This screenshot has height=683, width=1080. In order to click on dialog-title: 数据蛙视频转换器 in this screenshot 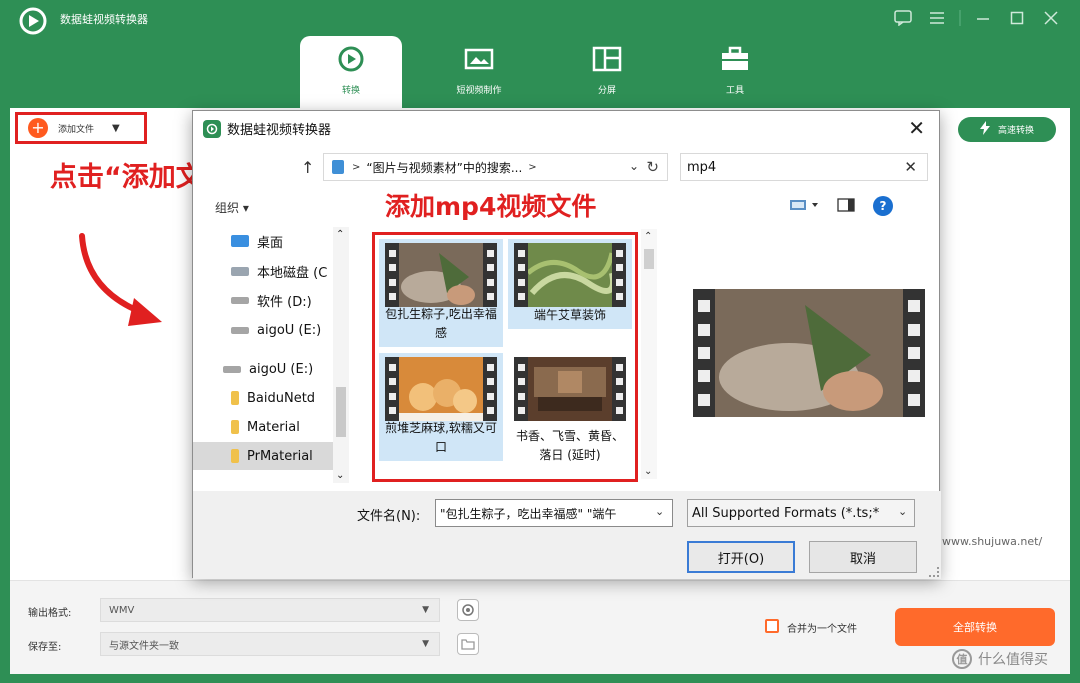, I will do `click(279, 130)`.